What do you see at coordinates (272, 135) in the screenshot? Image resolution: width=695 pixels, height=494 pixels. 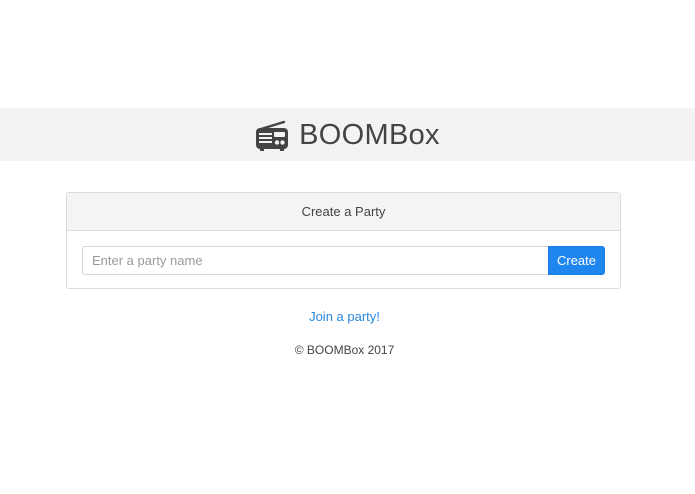 I see `radio-icon` at bounding box center [272, 135].